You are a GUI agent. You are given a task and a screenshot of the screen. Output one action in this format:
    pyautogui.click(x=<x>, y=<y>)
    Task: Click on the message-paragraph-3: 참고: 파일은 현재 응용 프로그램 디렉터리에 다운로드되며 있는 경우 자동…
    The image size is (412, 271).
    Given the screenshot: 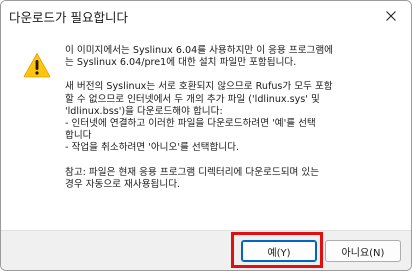 What is the action you would take?
    pyautogui.click(x=192, y=178)
    